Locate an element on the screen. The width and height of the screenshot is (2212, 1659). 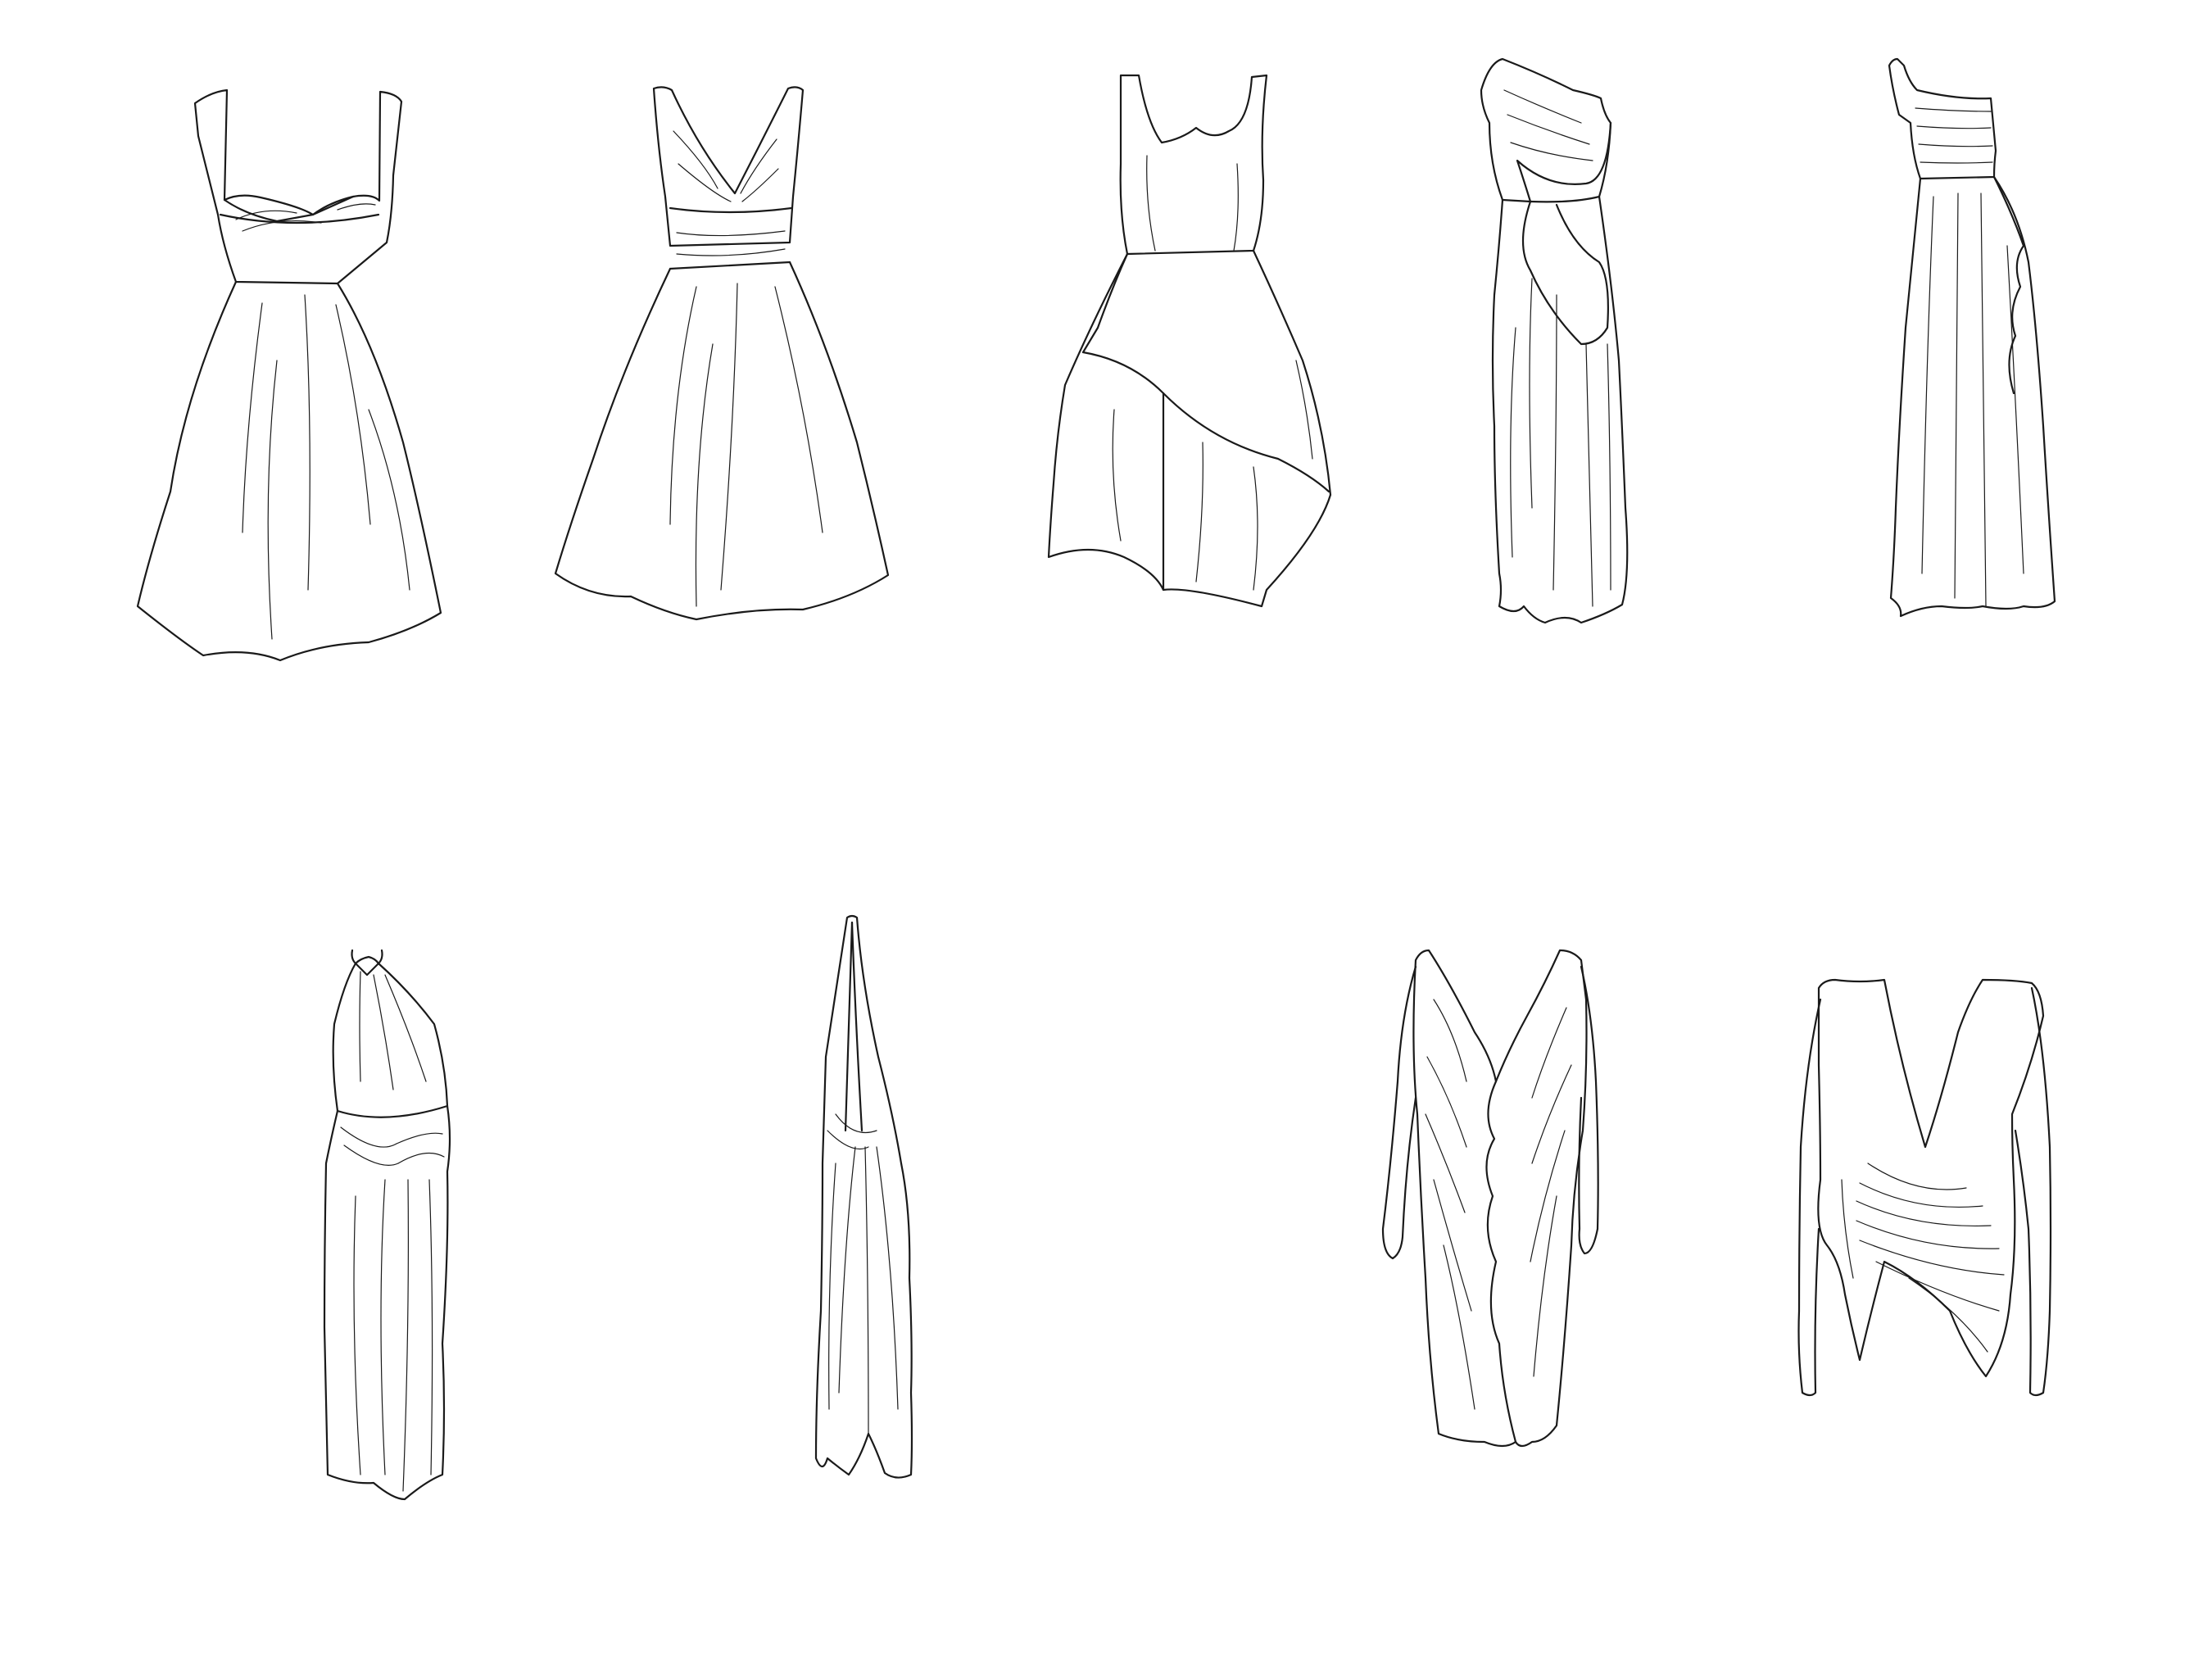
dress-long-sleeve-ruffle is located at coordinates (1490, 1198).